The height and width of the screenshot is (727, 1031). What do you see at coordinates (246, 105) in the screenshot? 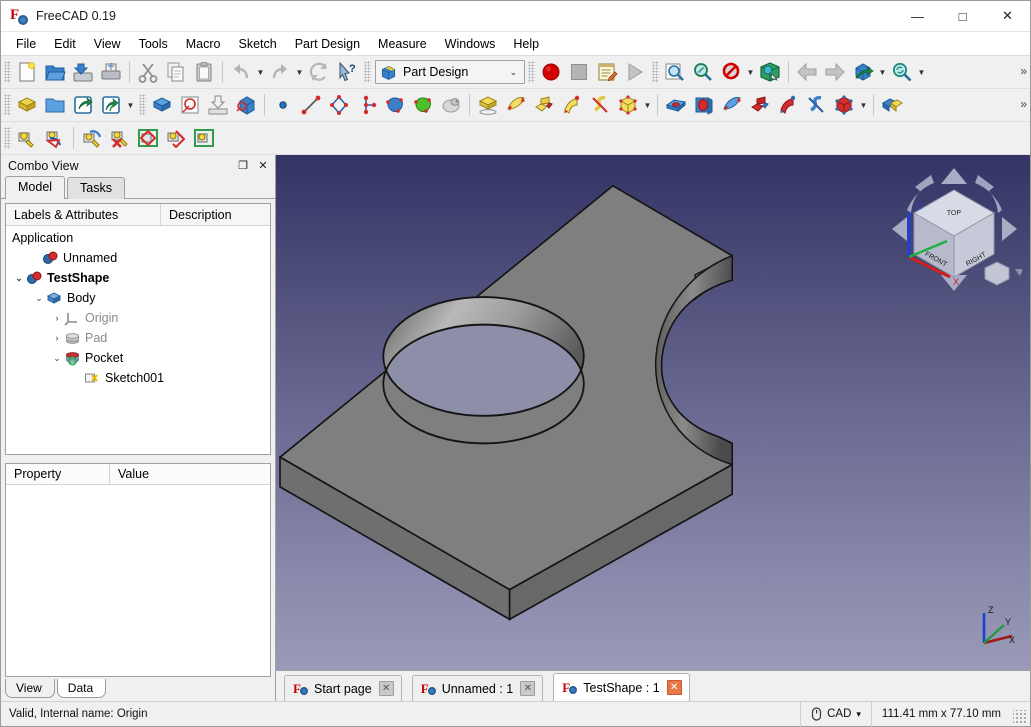
I see `edit-sketch-button` at bounding box center [246, 105].